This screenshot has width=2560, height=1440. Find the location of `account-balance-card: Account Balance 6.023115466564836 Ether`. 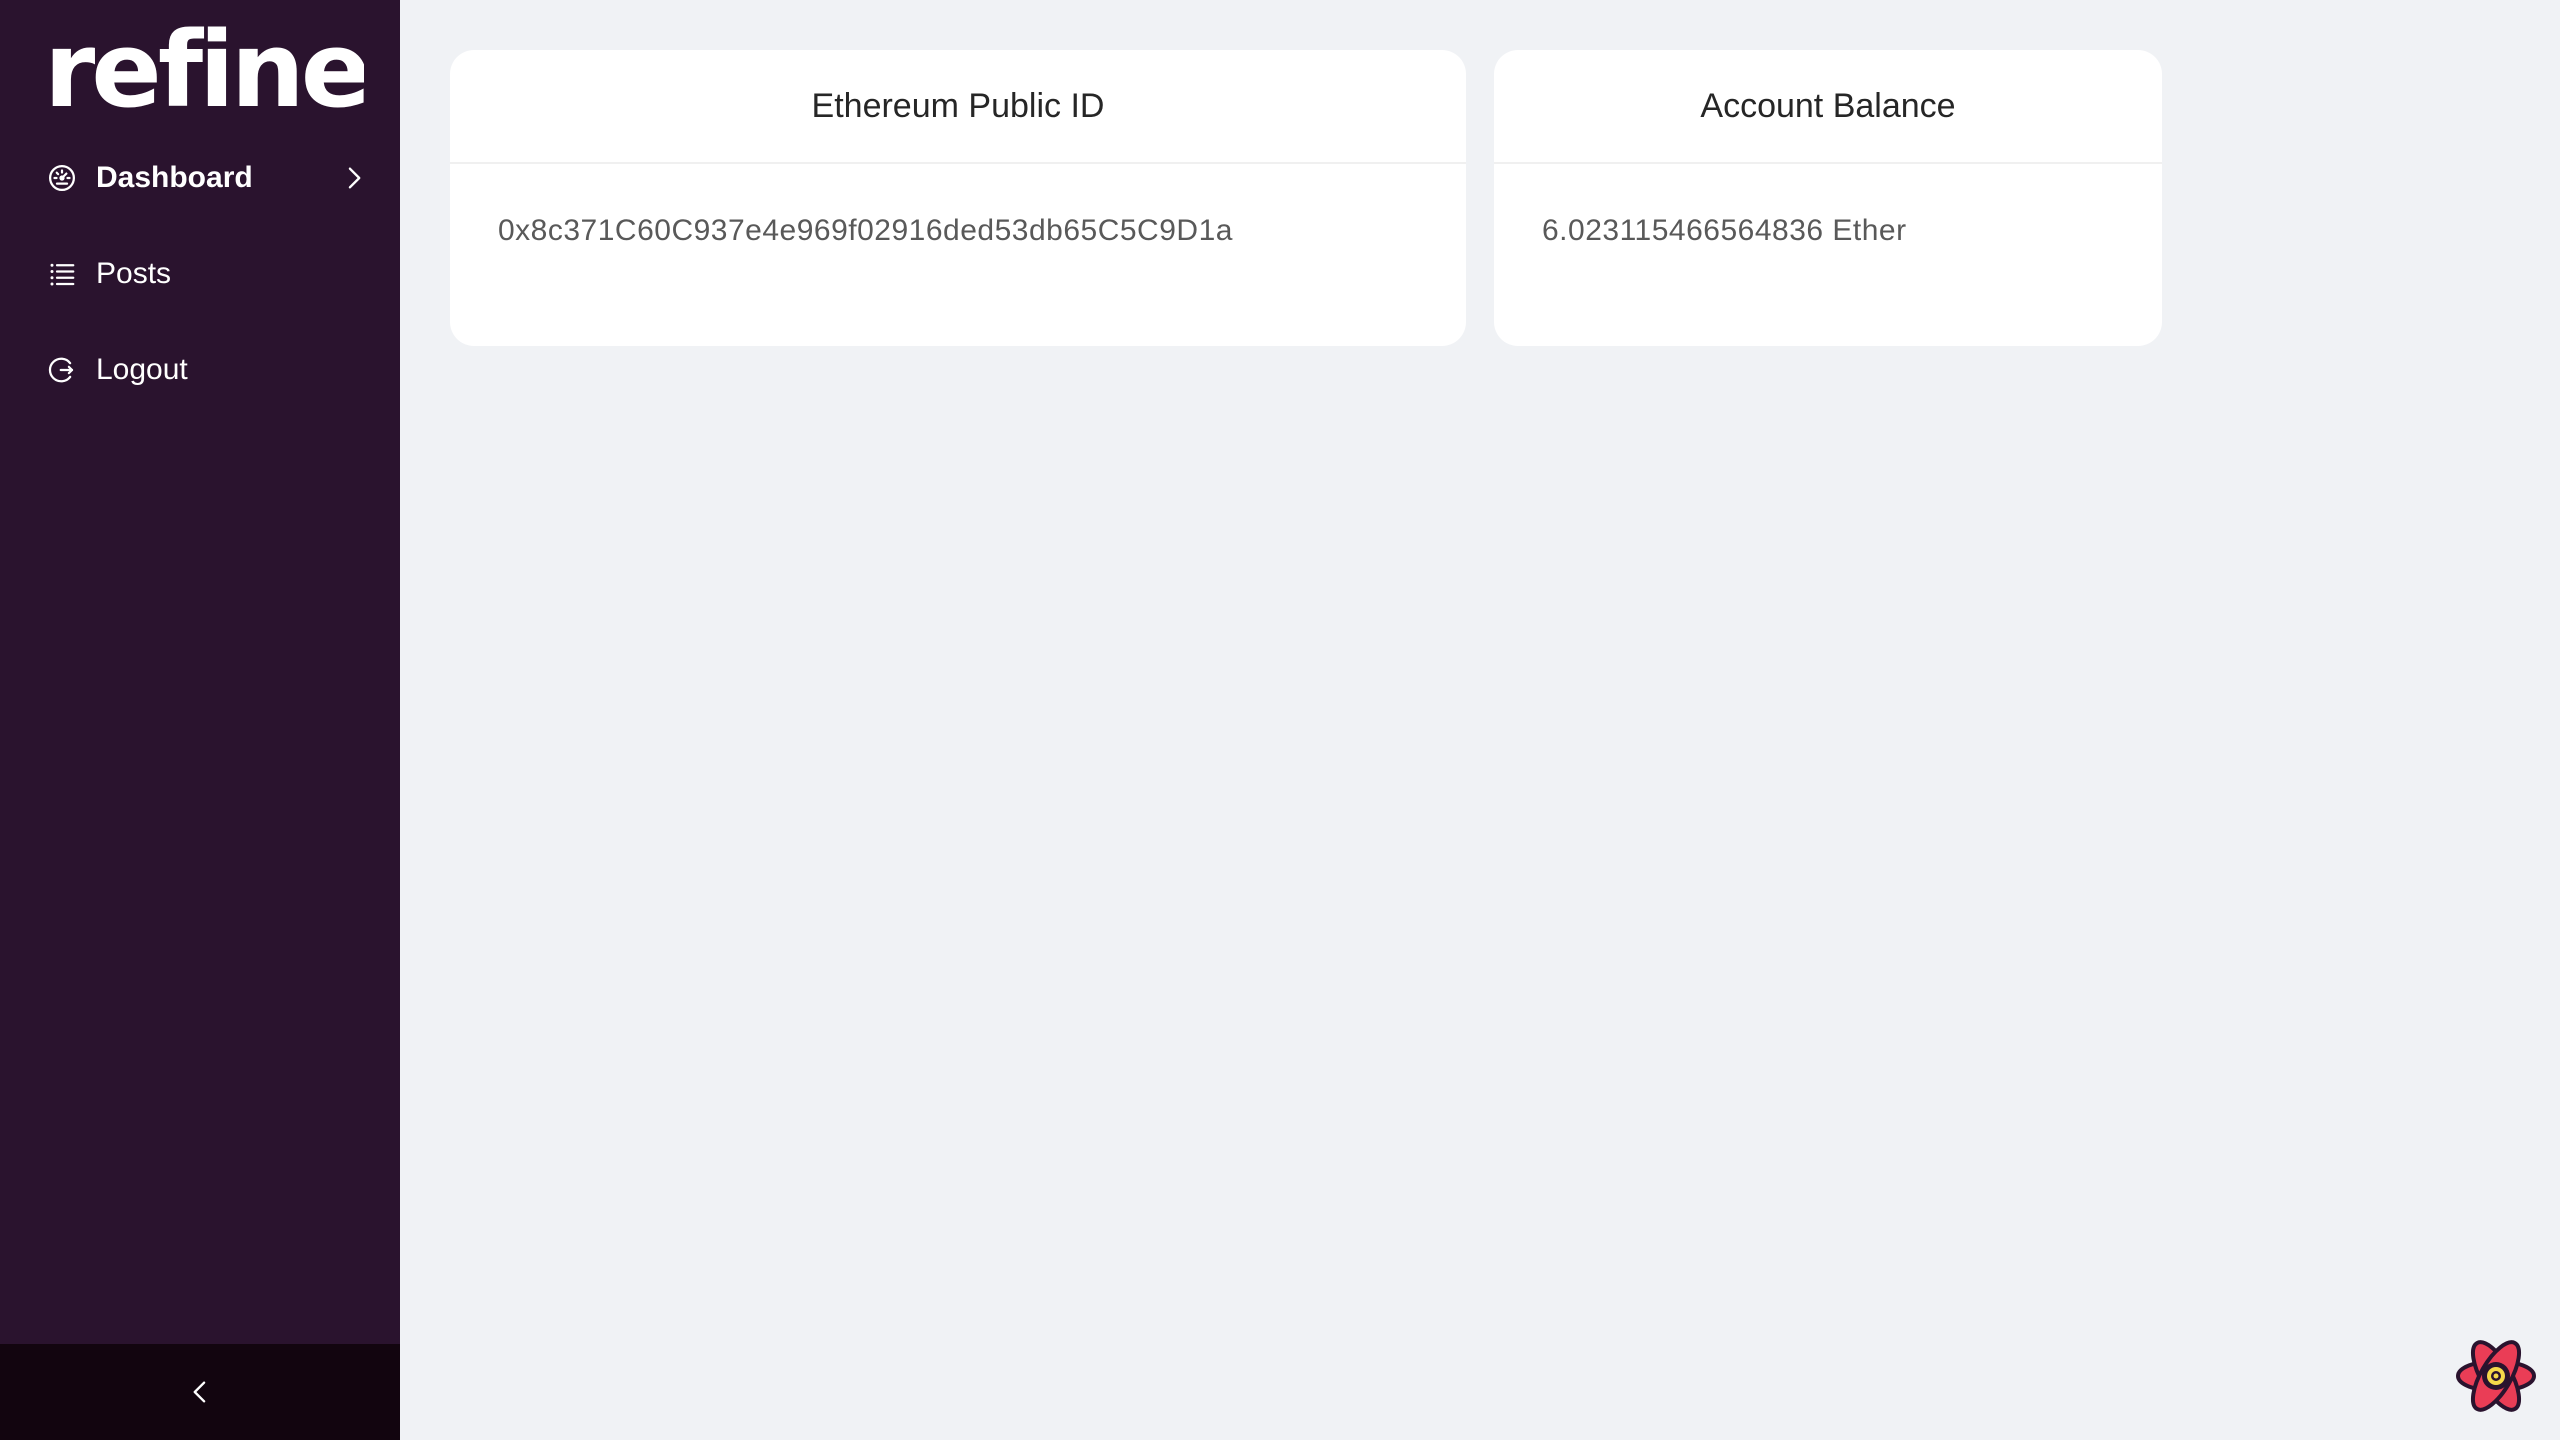

account-balance-card: Account Balance 6.023115466564836 Ether is located at coordinates (1828, 198).